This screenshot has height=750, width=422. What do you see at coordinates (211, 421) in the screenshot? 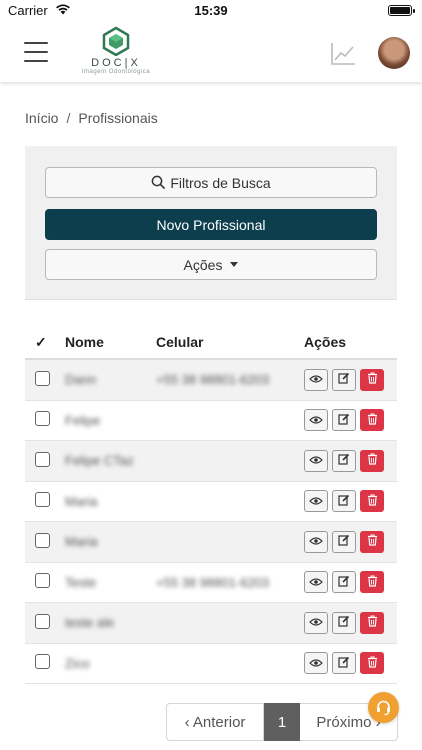
I see `table-row: Felipe` at bounding box center [211, 421].